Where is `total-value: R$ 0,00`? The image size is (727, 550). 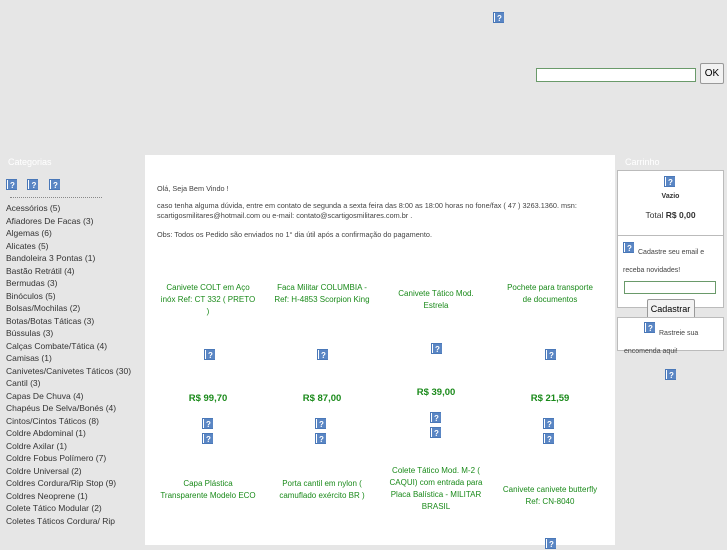
total-value: R$ 0,00 is located at coordinates (680, 215).